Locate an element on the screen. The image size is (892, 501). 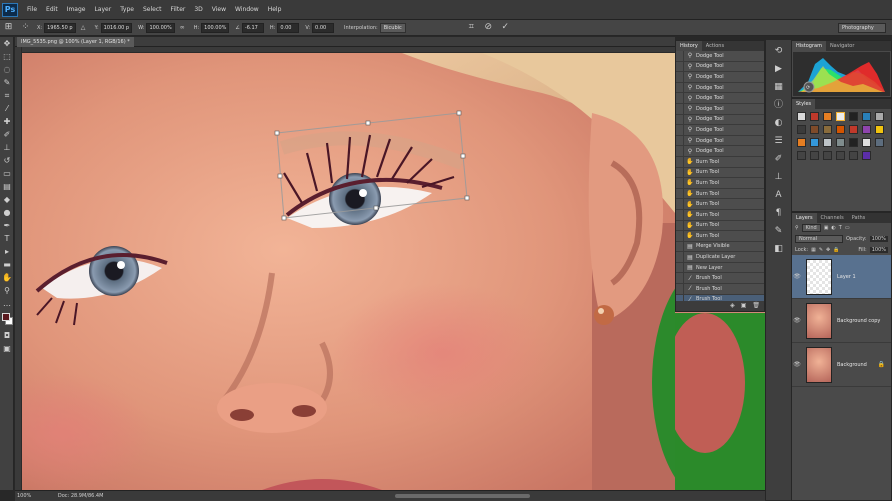
tab-navigator: Navigator is located at coordinates (842, 46).